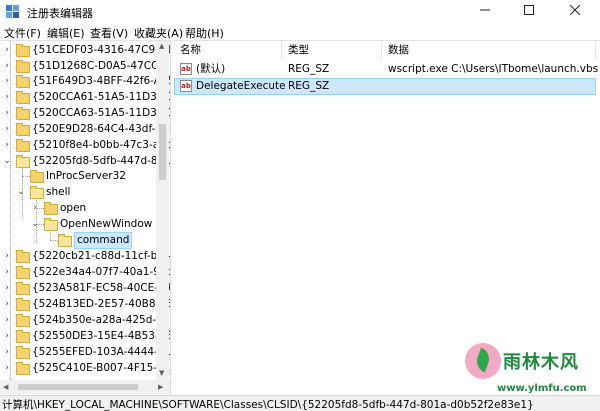  What do you see at coordinates (527, 374) in the screenshot?
I see `site-watermark: 雨林木风 www.ylmfu.com` at bounding box center [527, 374].